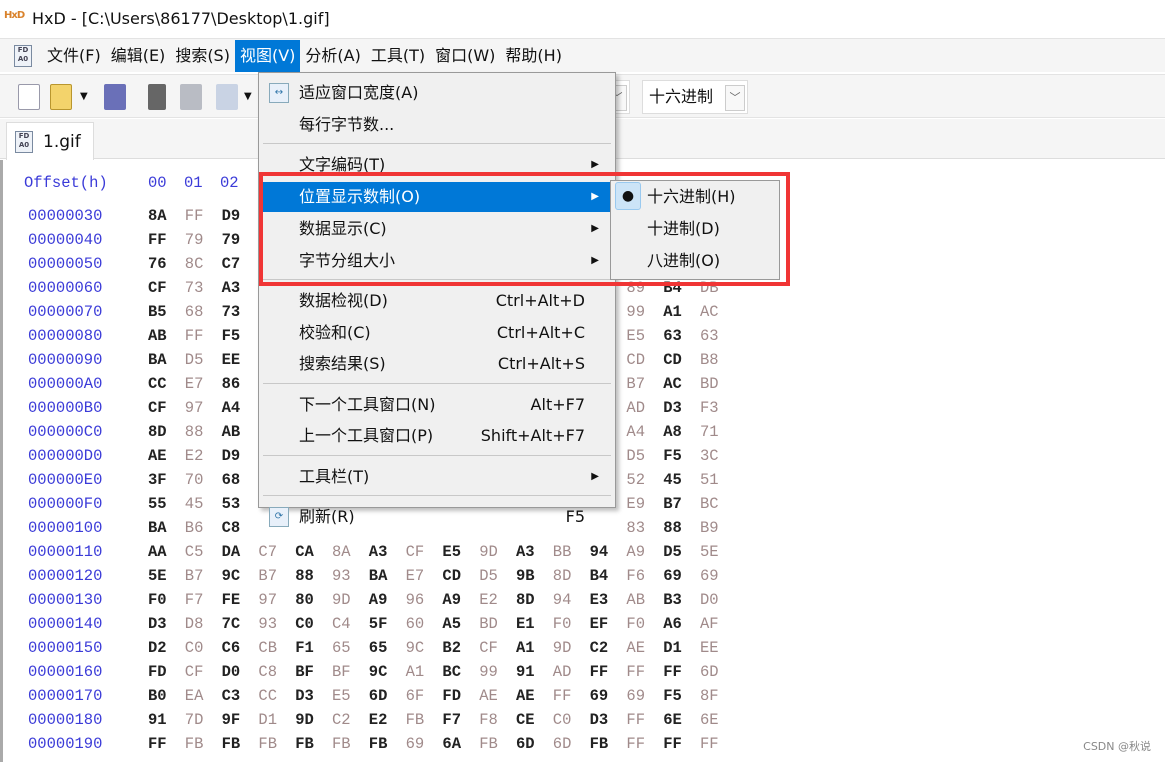 This screenshot has height=762, width=1165. I want to click on hex-byte: 5E, so click(709, 552).